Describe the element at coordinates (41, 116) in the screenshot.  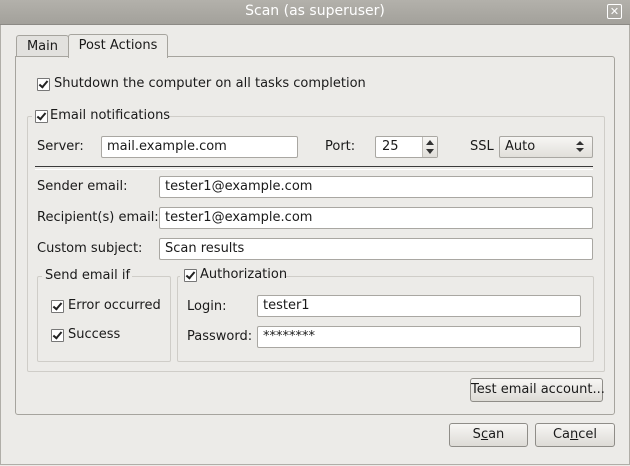
I see `email-notifications-checkbox` at that location.